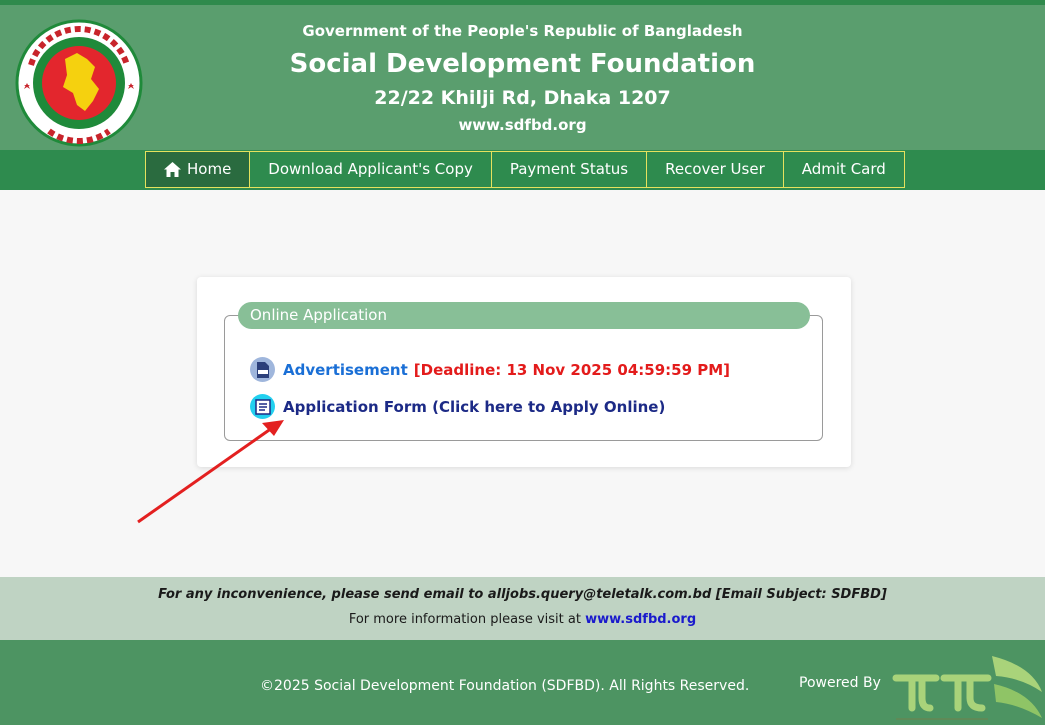 This screenshot has height=725, width=1045. What do you see at coordinates (522, 98) in the screenshot?
I see `organization-address: 22/22 Khilji Rd, Dhaka 1207` at bounding box center [522, 98].